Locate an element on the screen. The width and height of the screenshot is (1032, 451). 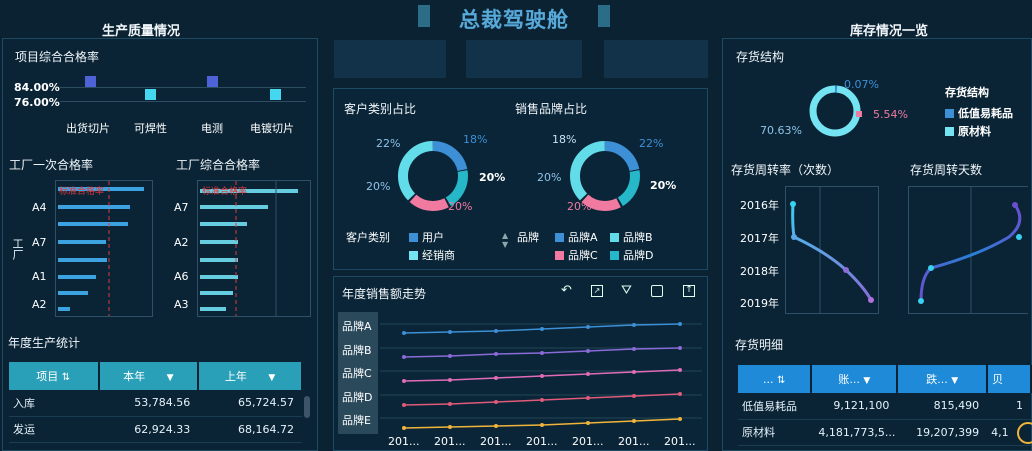
factory-total-title: 工厂综合合格率 is located at coordinates (218, 165).